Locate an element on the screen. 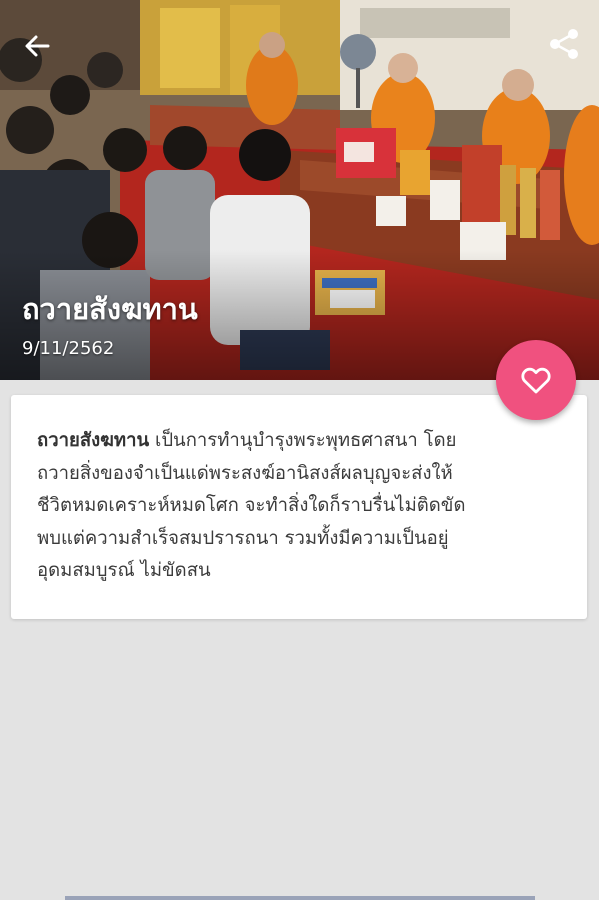 The image size is (599, 900). arrow-left-icon is located at coordinates (37, 46).